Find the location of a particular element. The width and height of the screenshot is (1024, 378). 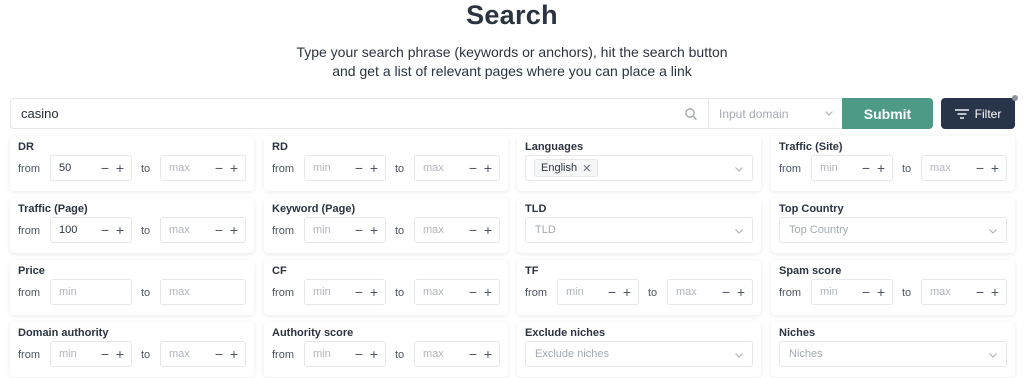

authority-score-from-field: −+ is located at coordinates (345, 354).